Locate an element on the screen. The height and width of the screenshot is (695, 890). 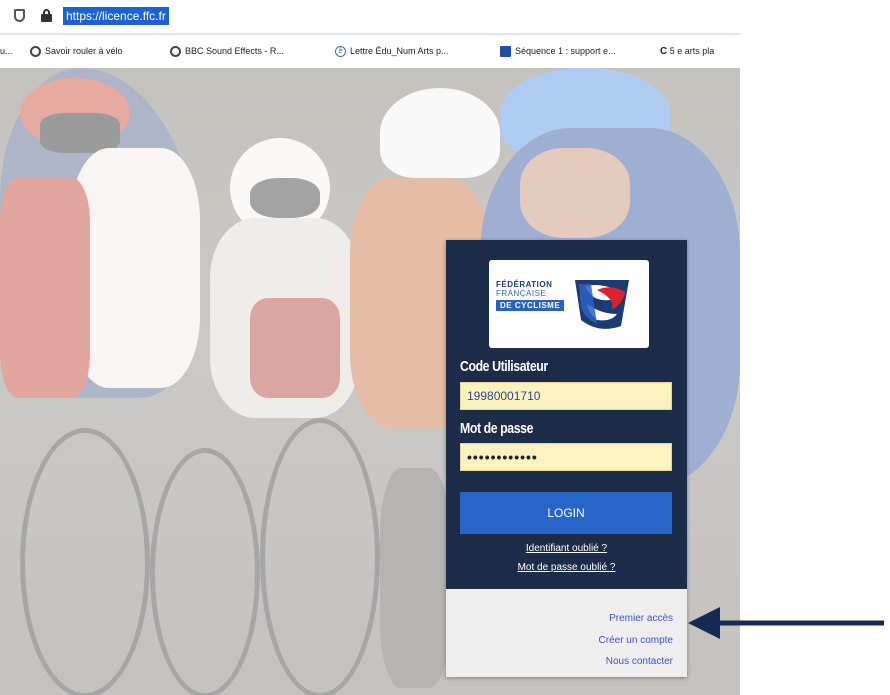
password-input: •••••••••••• is located at coordinates (566, 457).